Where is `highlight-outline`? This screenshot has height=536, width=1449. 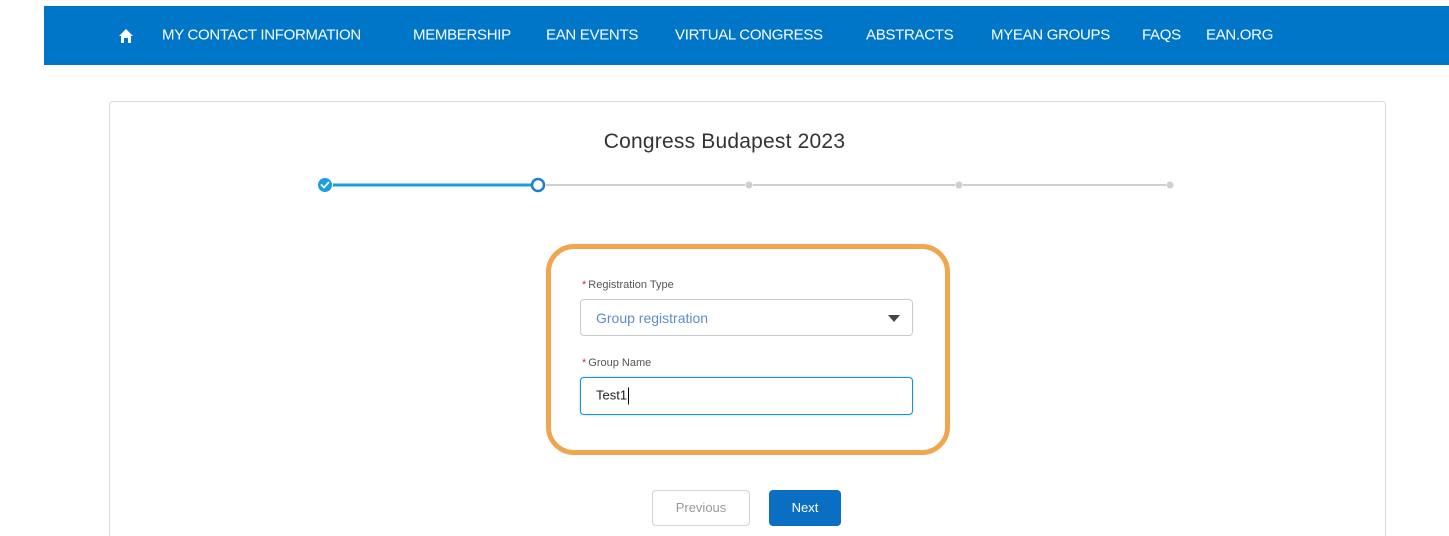 highlight-outline is located at coordinates (748, 349).